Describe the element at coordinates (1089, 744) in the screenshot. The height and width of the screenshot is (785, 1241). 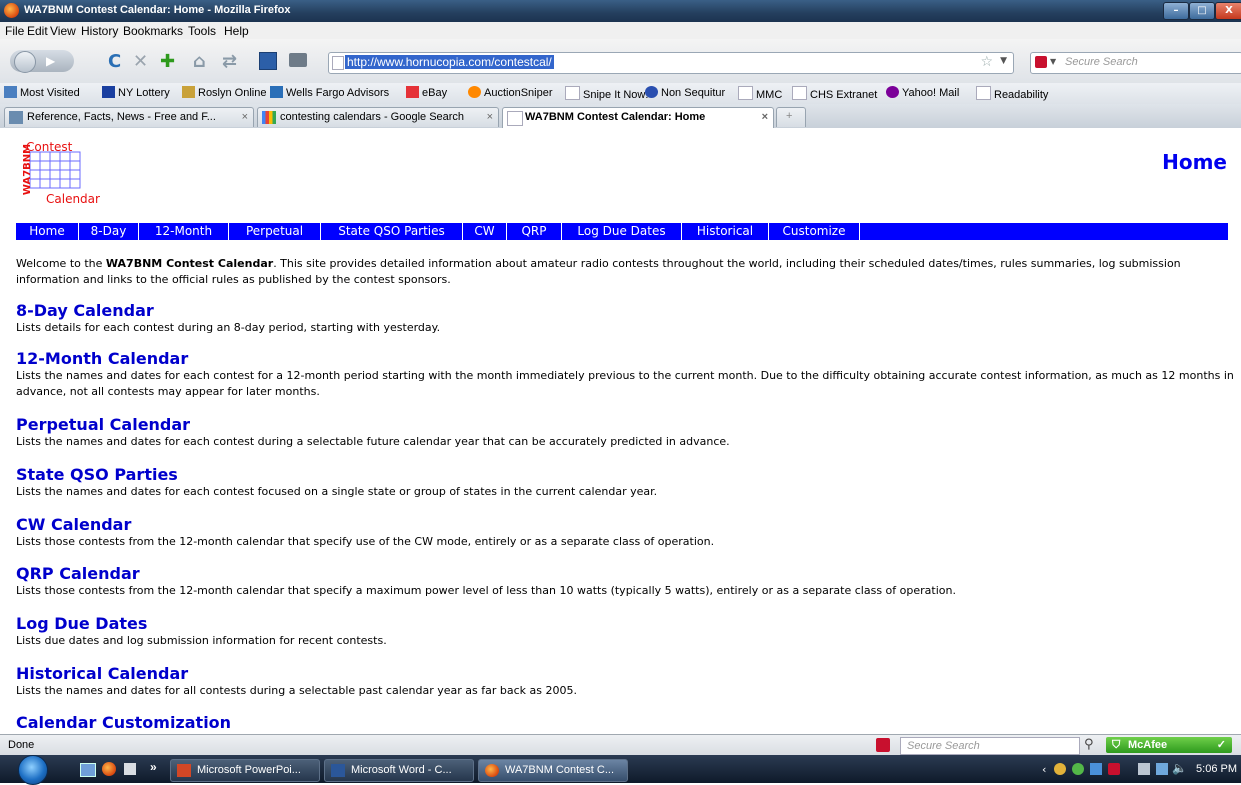
I see `search-icon: ⚲` at that location.